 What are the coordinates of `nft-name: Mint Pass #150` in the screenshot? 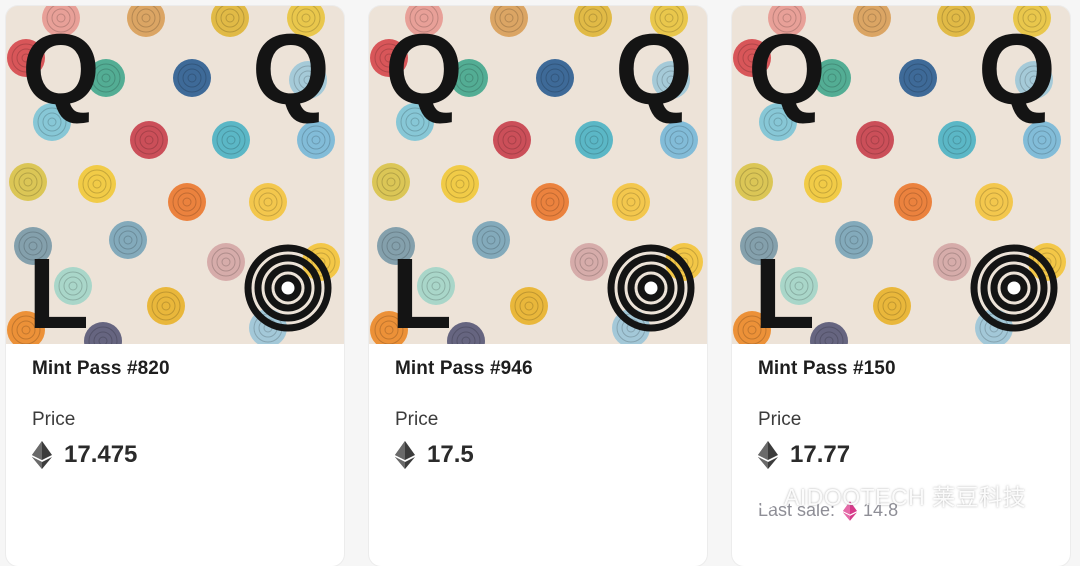 It's located at (827, 369).